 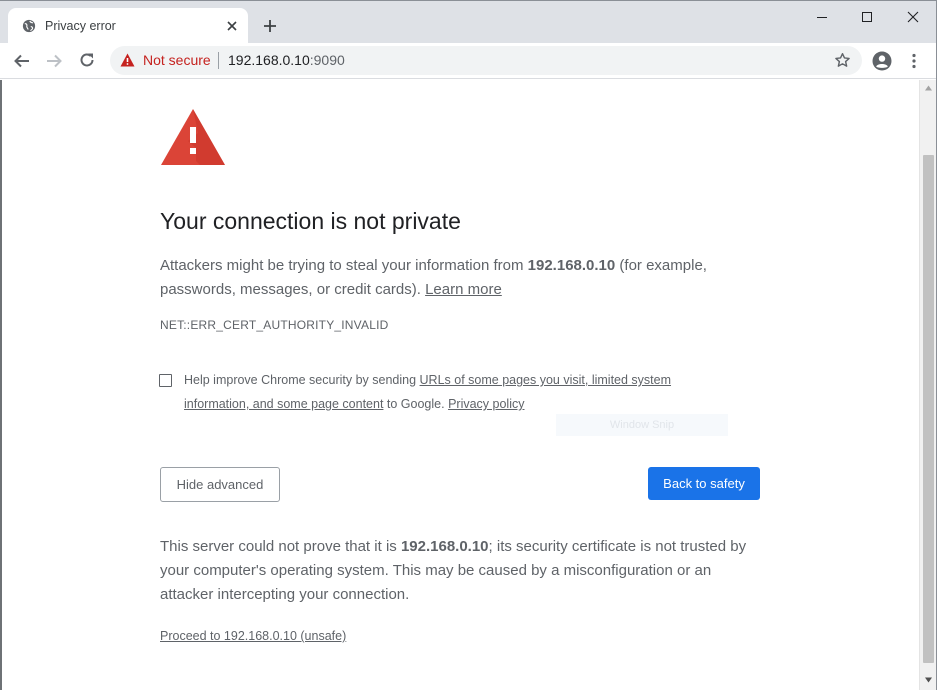 I want to click on profile-avatar-icon, so click(x=882, y=61).